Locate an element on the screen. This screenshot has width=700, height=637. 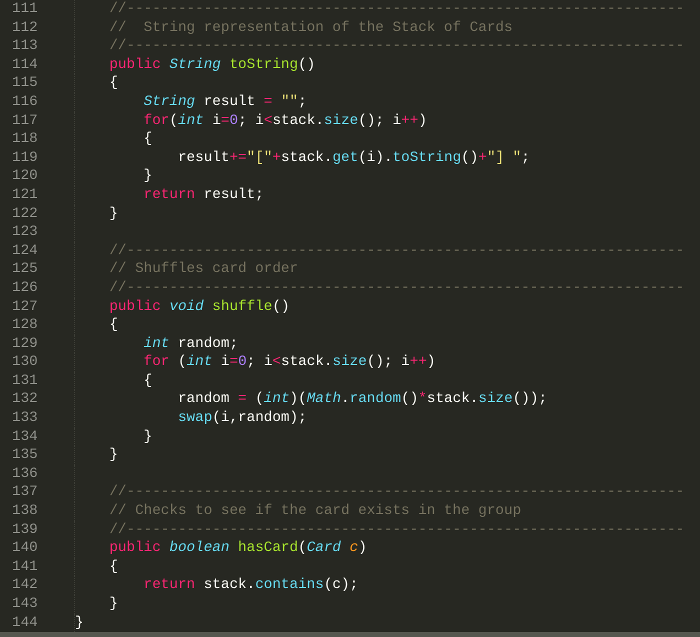
line-number: 139 is located at coordinates (25, 530).